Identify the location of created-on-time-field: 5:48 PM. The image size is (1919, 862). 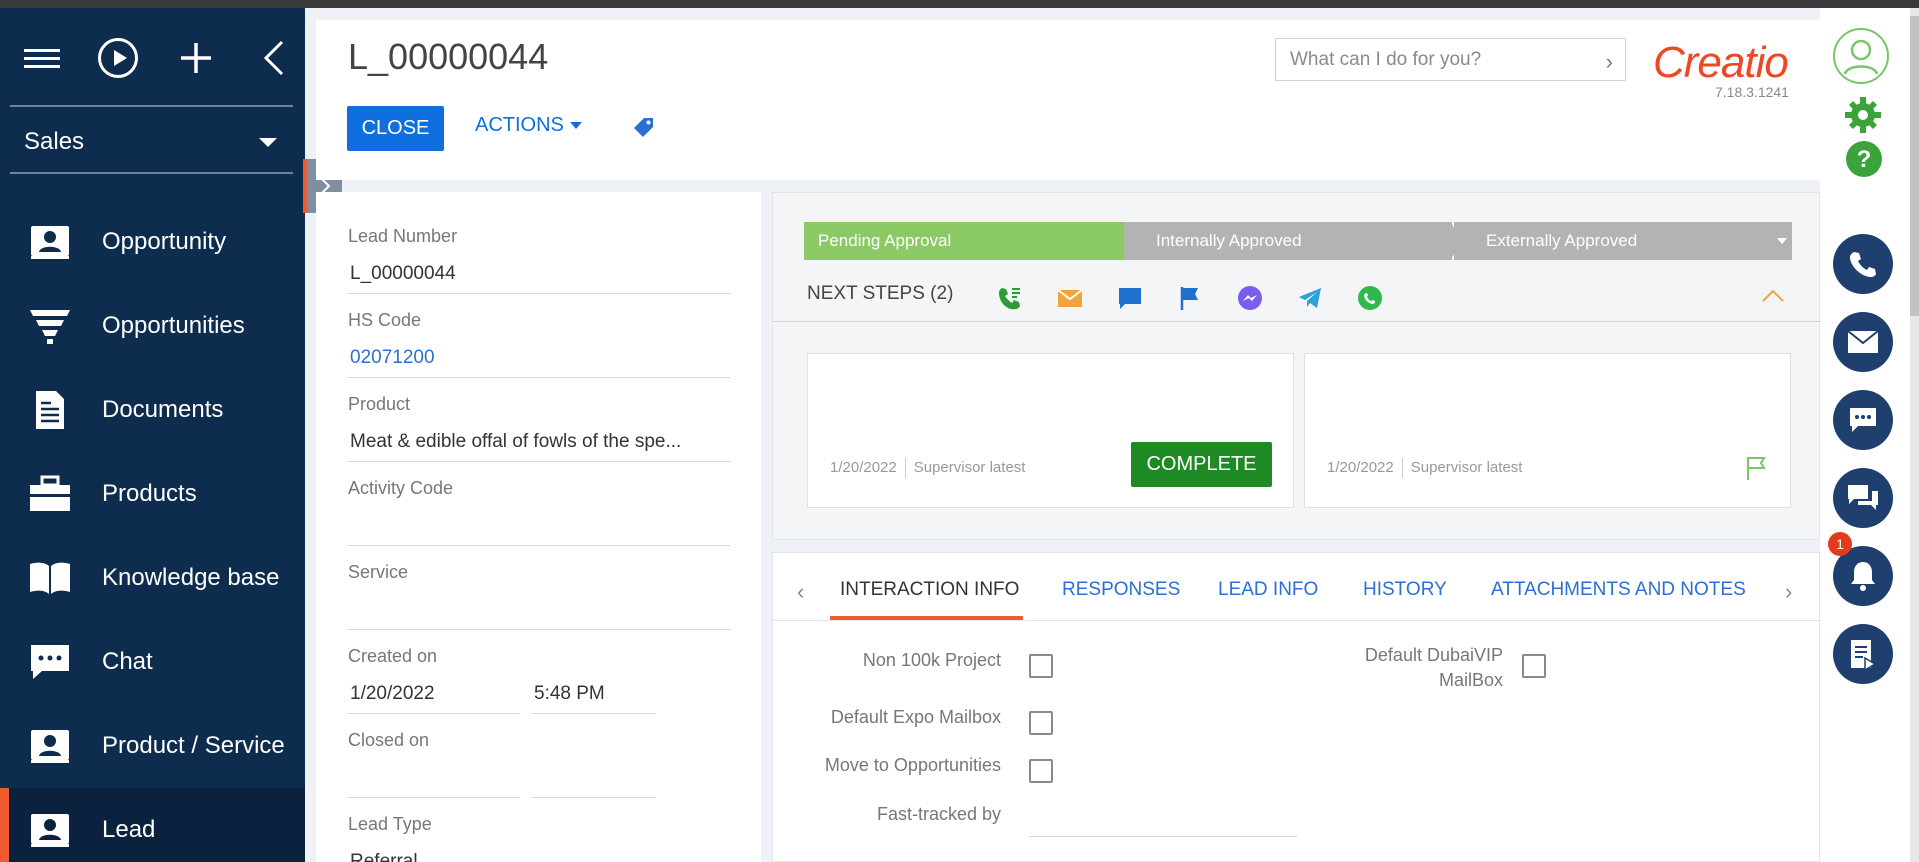
(569, 694).